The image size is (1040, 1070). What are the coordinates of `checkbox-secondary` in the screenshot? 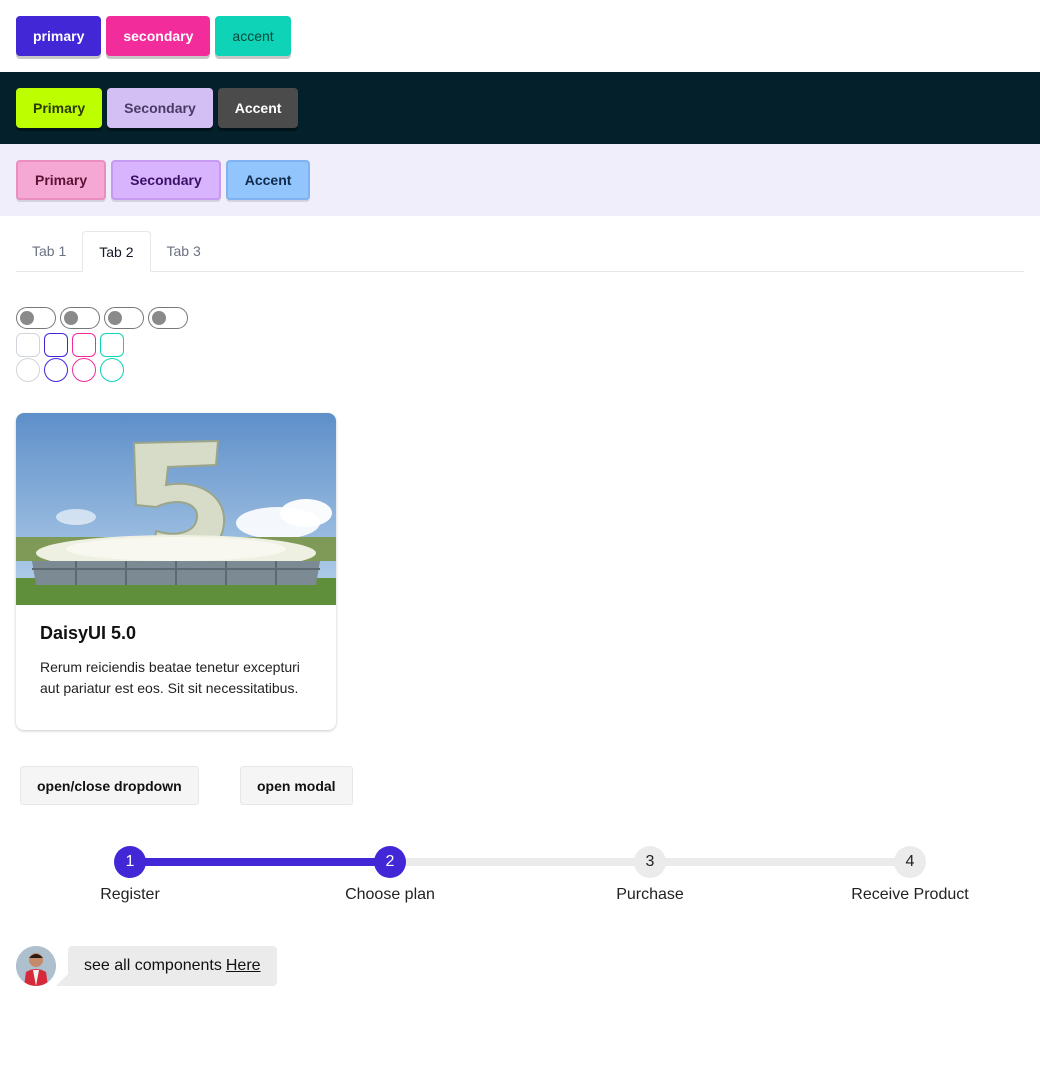 It's located at (84, 345).